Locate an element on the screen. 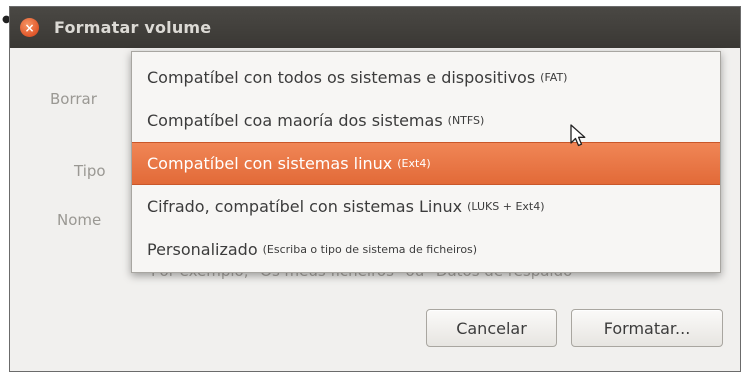  cancel-button: Cancelar is located at coordinates (491, 328).